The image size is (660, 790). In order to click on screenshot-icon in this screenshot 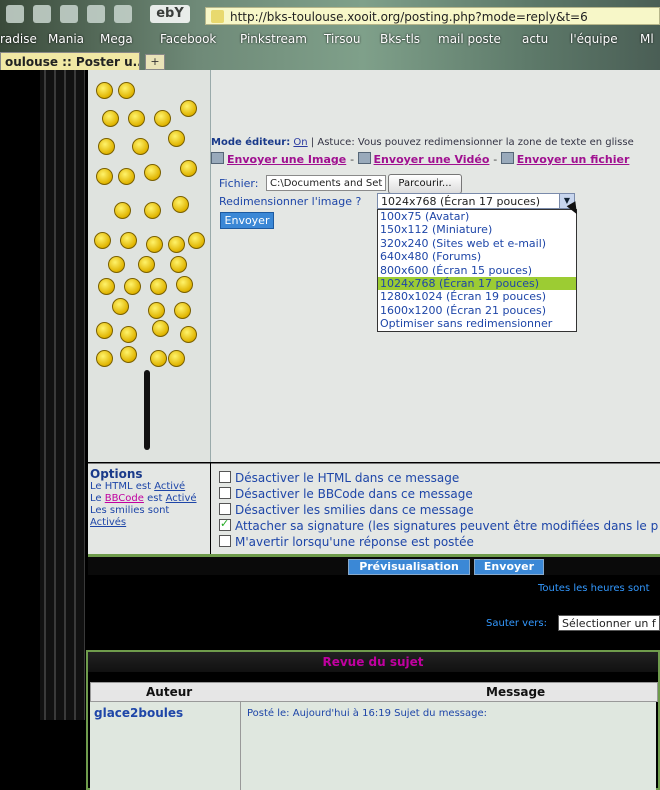, I will do `click(123, 14)`.